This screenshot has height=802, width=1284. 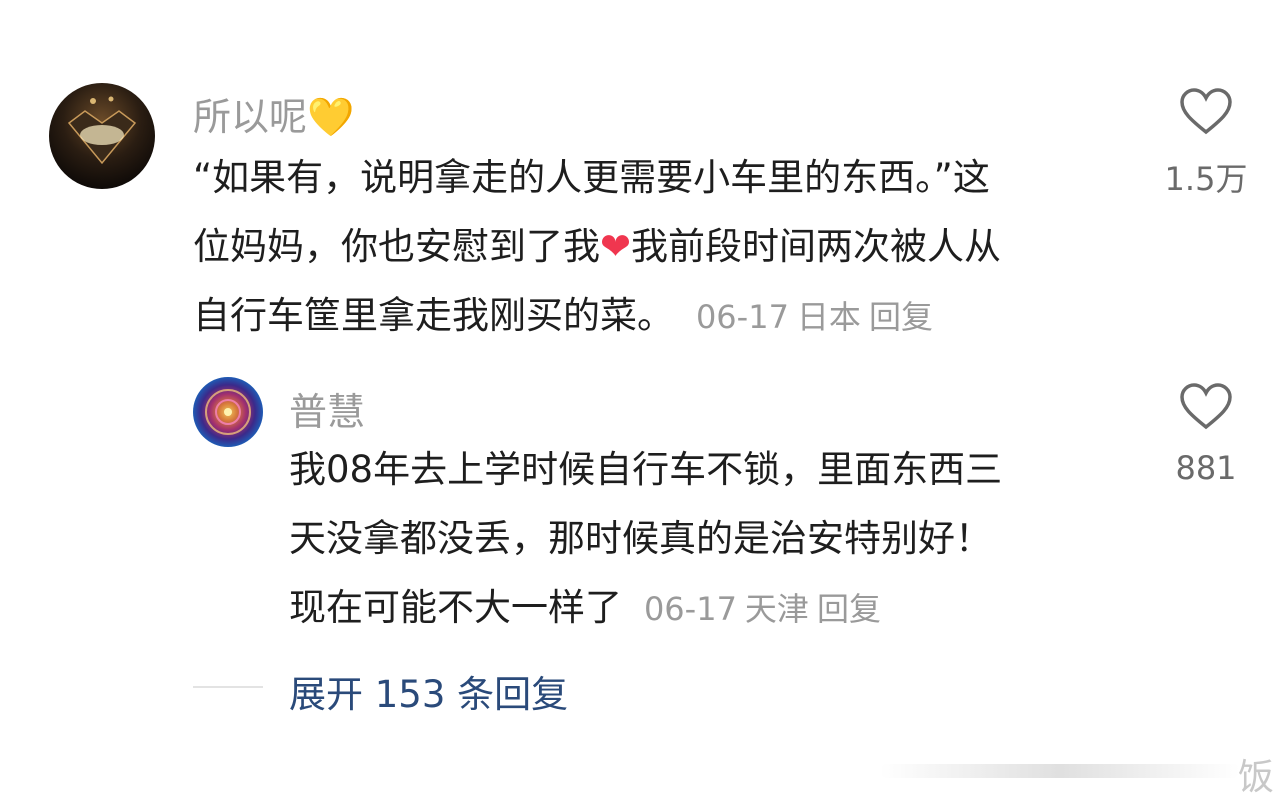 What do you see at coordinates (776, 609) in the screenshot?
I see `reply-location: 天津` at bounding box center [776, 609].